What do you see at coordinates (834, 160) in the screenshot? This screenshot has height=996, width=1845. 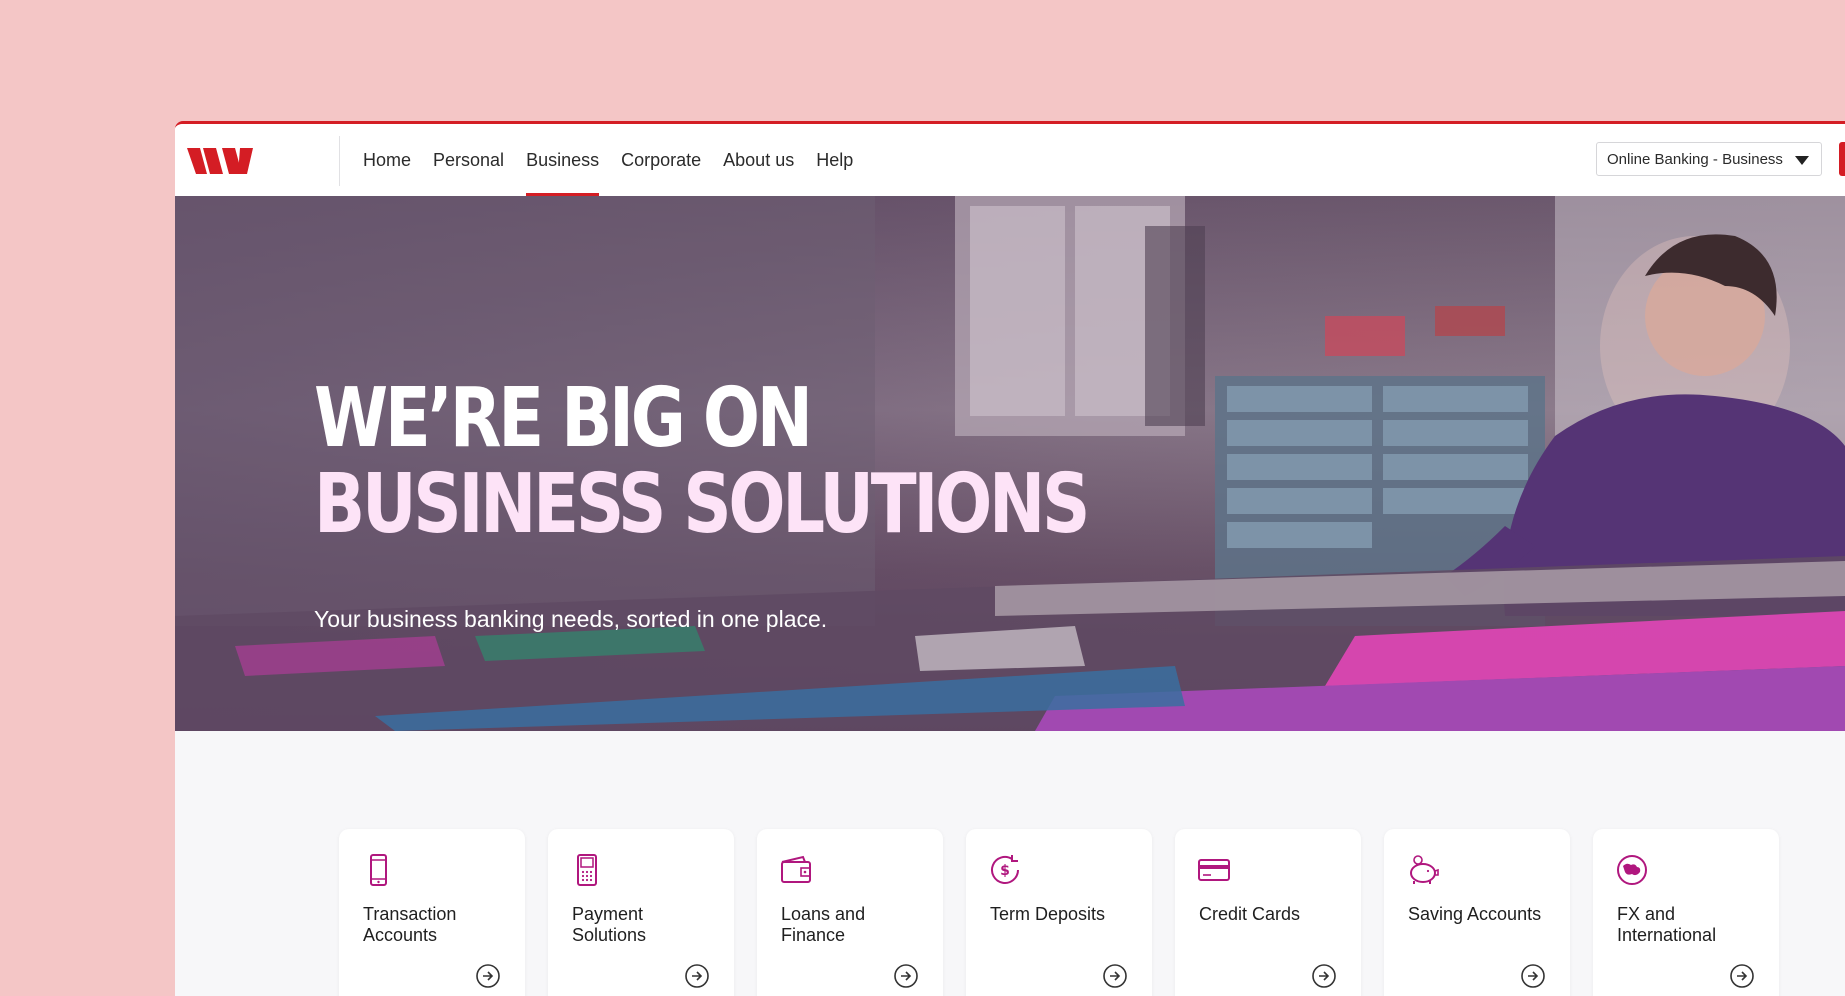 I see `nav-link-help: Help` at bounding box center [834, 160].